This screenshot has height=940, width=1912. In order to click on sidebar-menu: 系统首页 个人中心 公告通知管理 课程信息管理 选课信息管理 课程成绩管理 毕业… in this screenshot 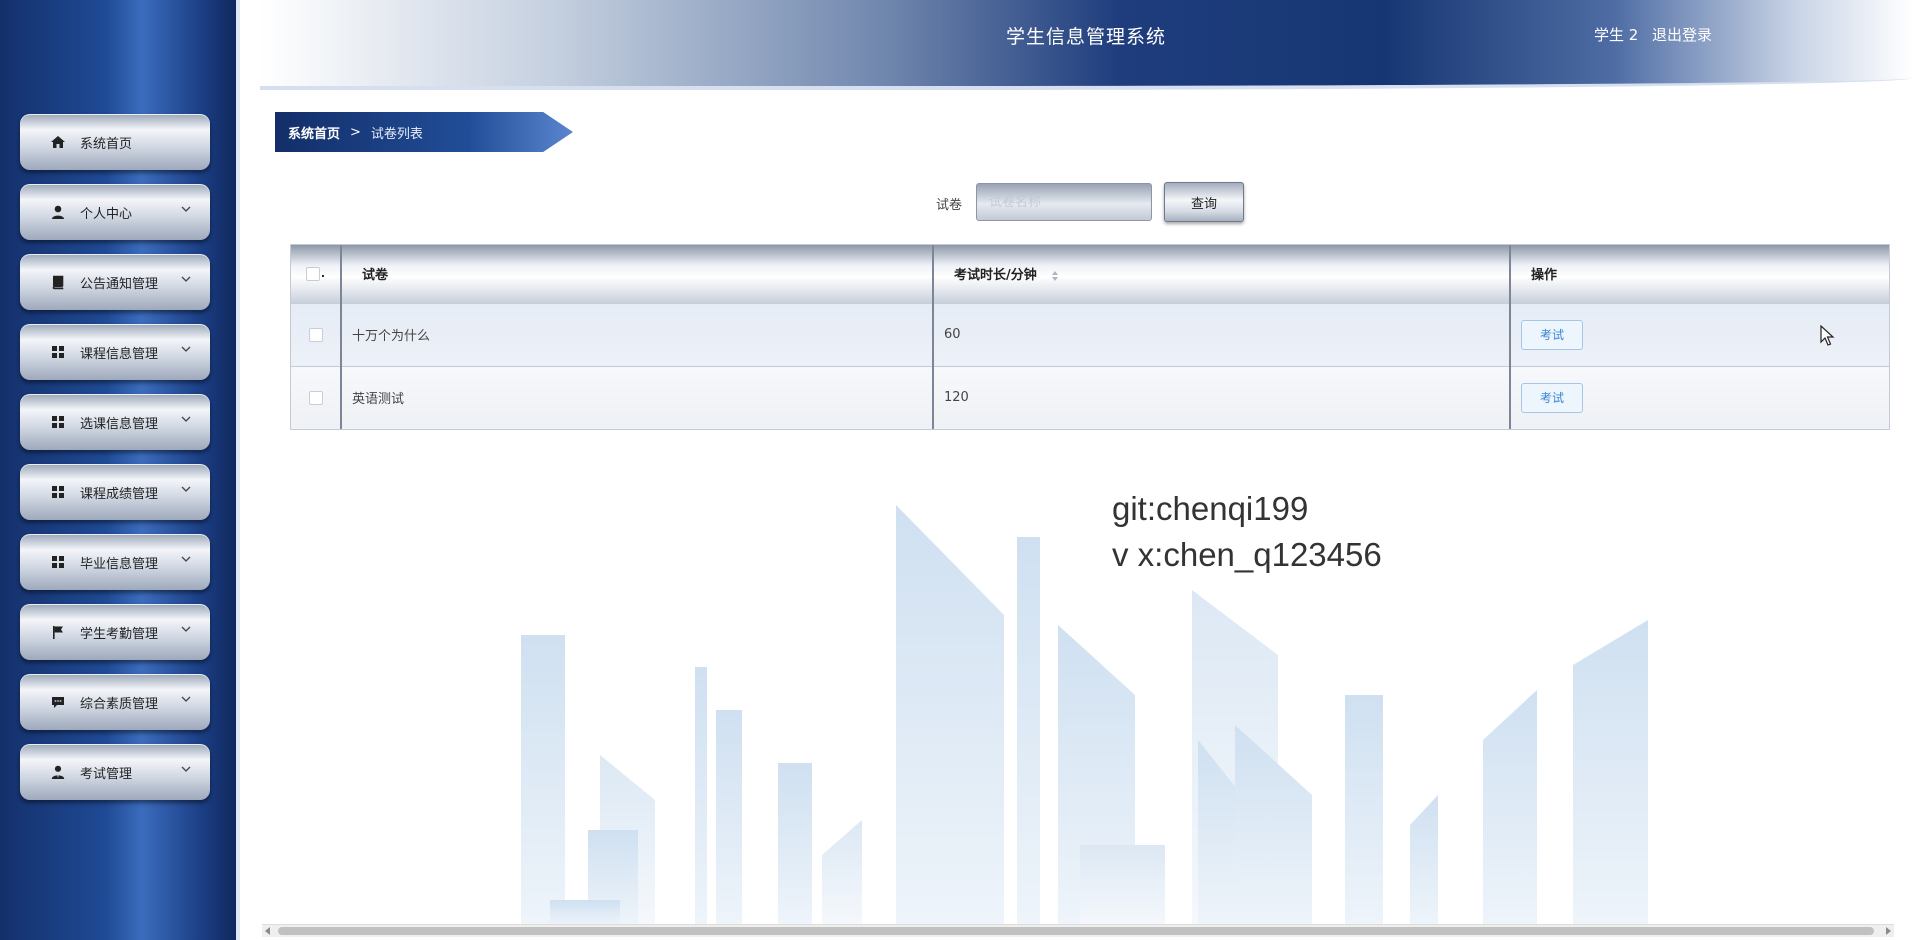, I will do `click(115, 464)`.